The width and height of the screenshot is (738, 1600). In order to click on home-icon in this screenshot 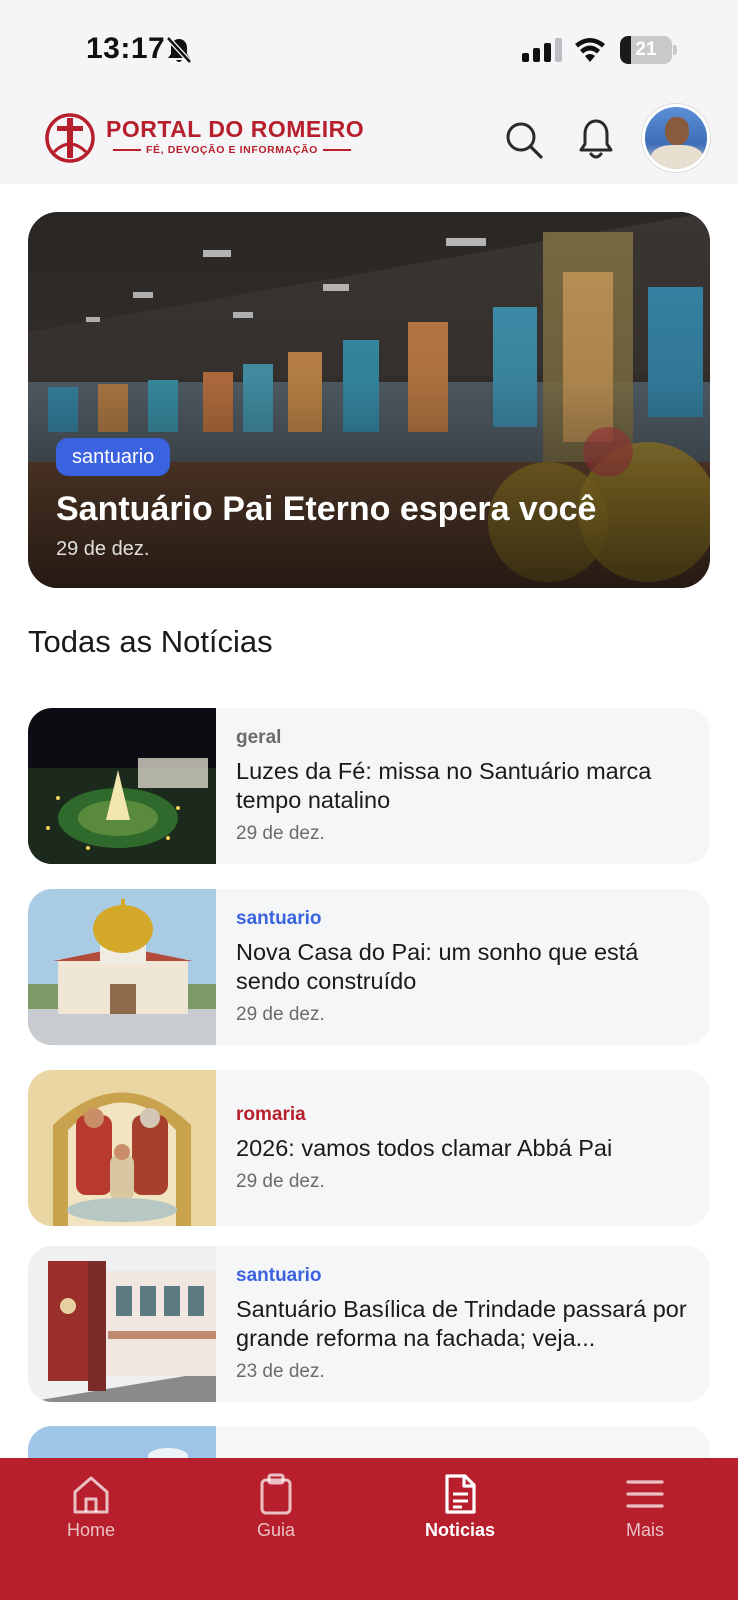, I will do `click(91, 1495)`.